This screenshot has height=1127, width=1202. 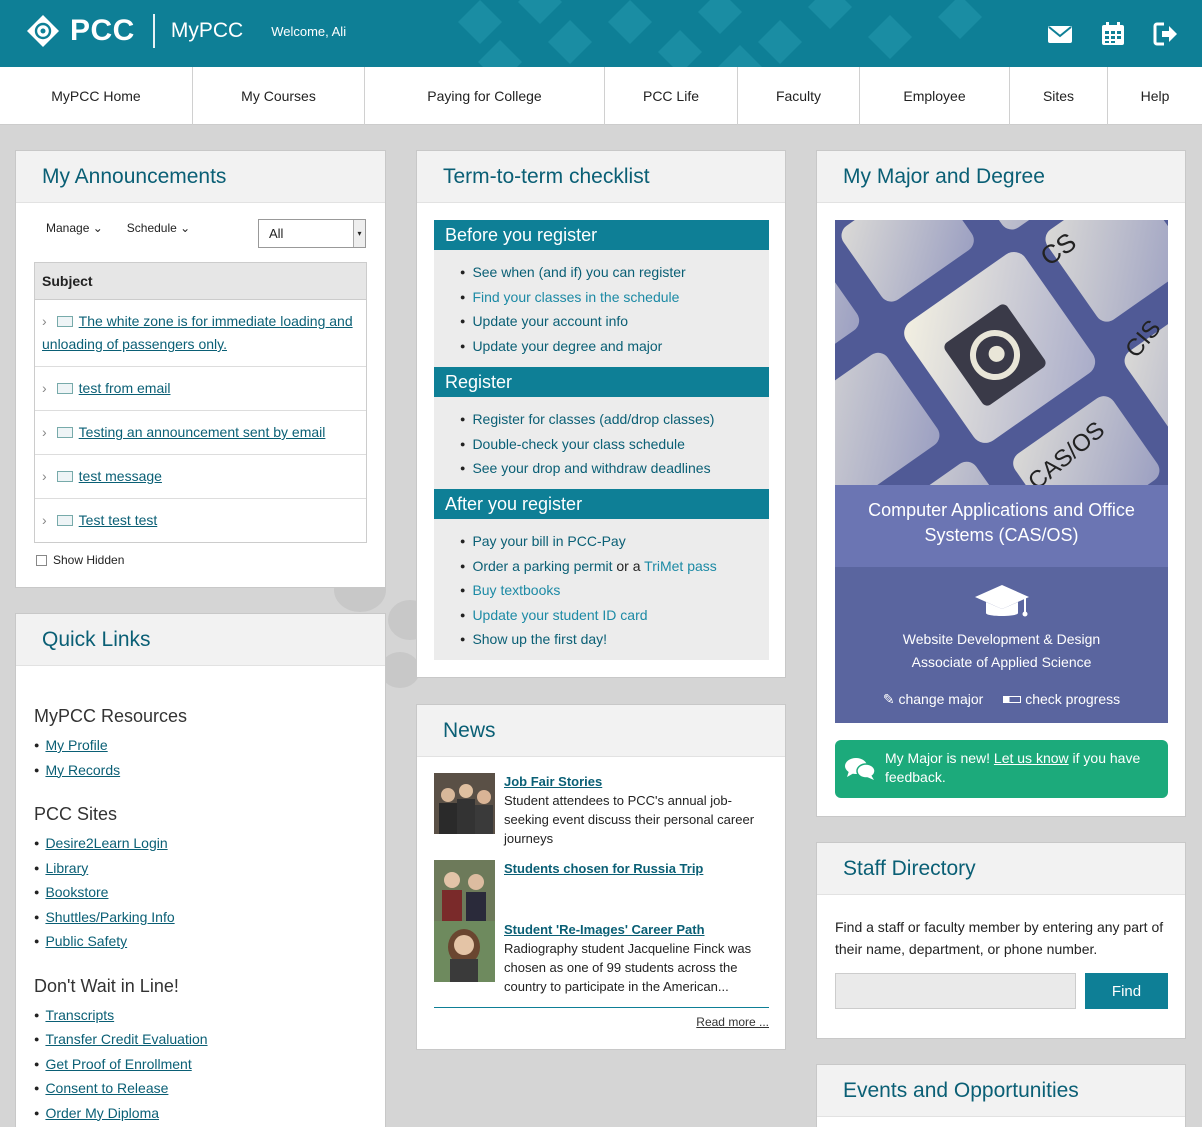 I want to click on graduation-cap-icon, so click(x=1001, y=601).